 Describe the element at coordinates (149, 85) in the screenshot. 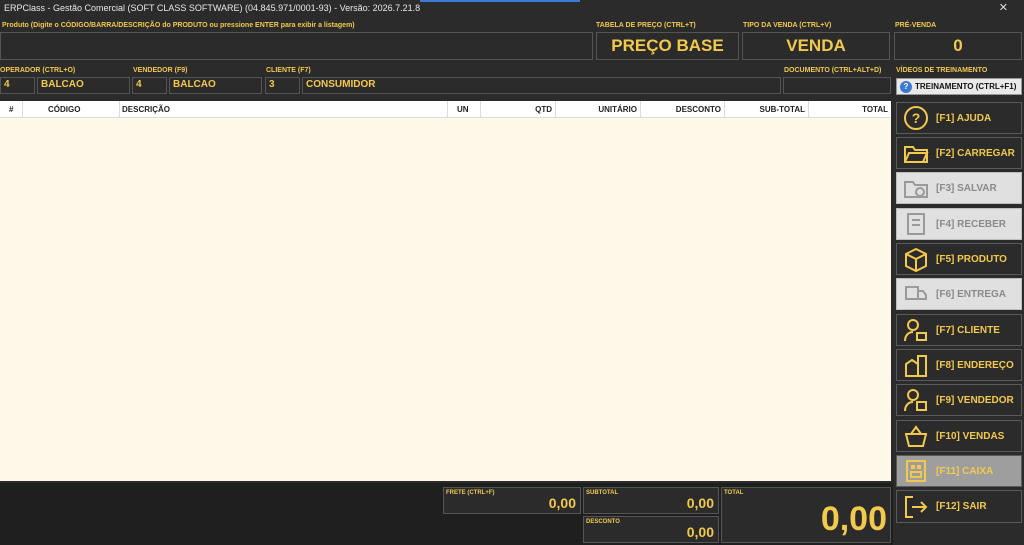

I see `seller-code-field: 4` at that location.